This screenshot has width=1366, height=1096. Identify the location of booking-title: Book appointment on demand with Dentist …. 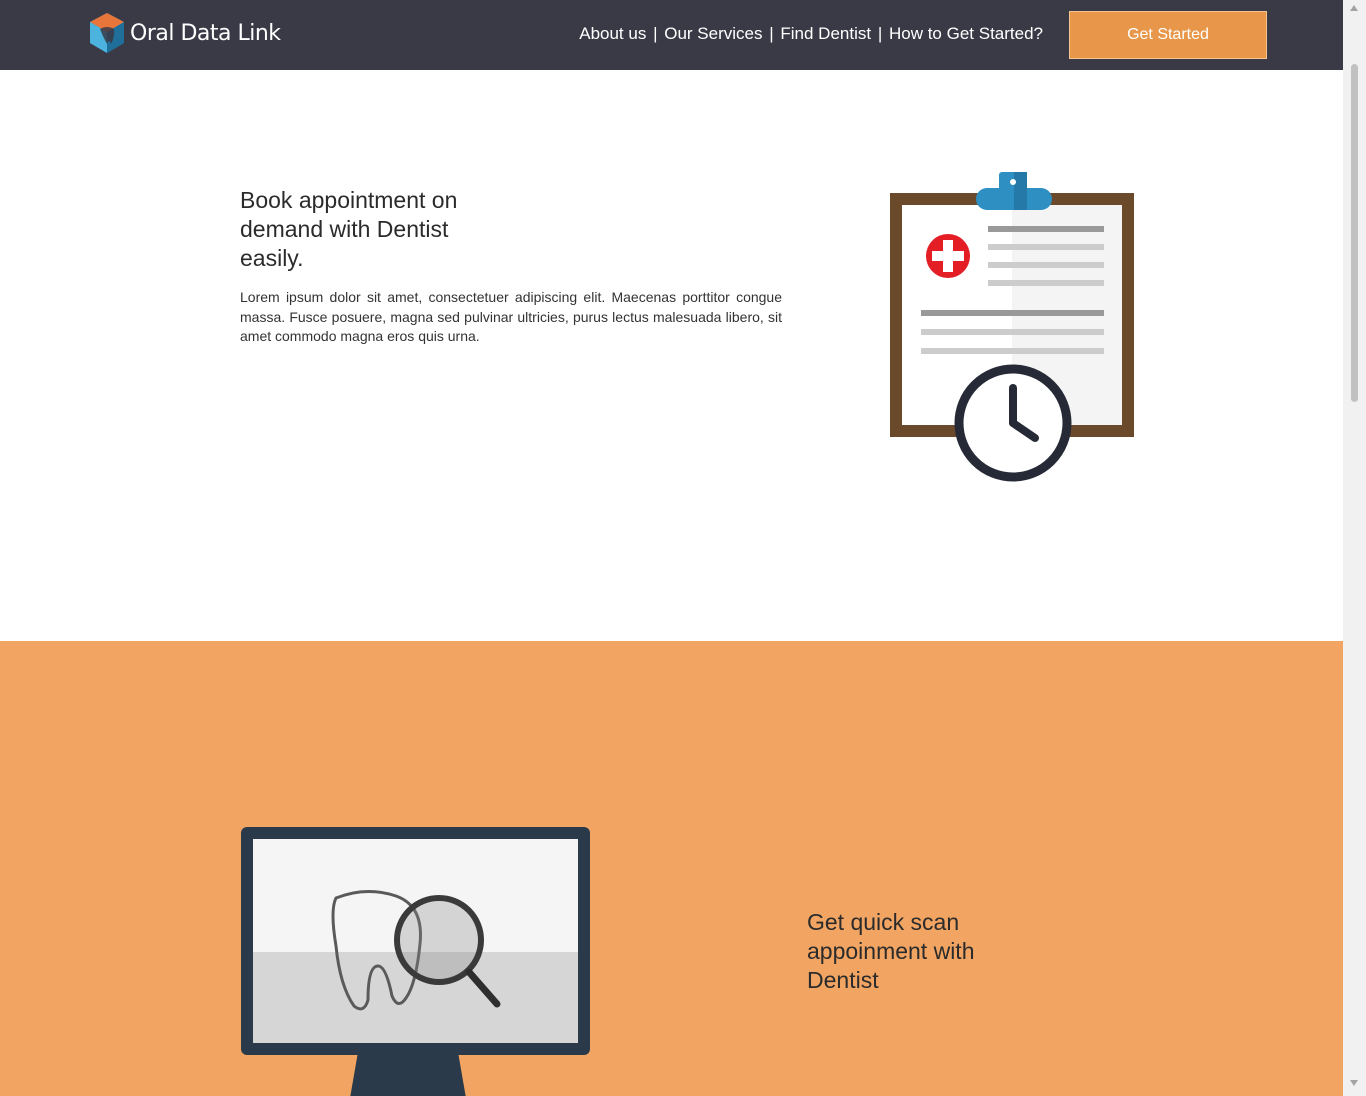
(349, 229).